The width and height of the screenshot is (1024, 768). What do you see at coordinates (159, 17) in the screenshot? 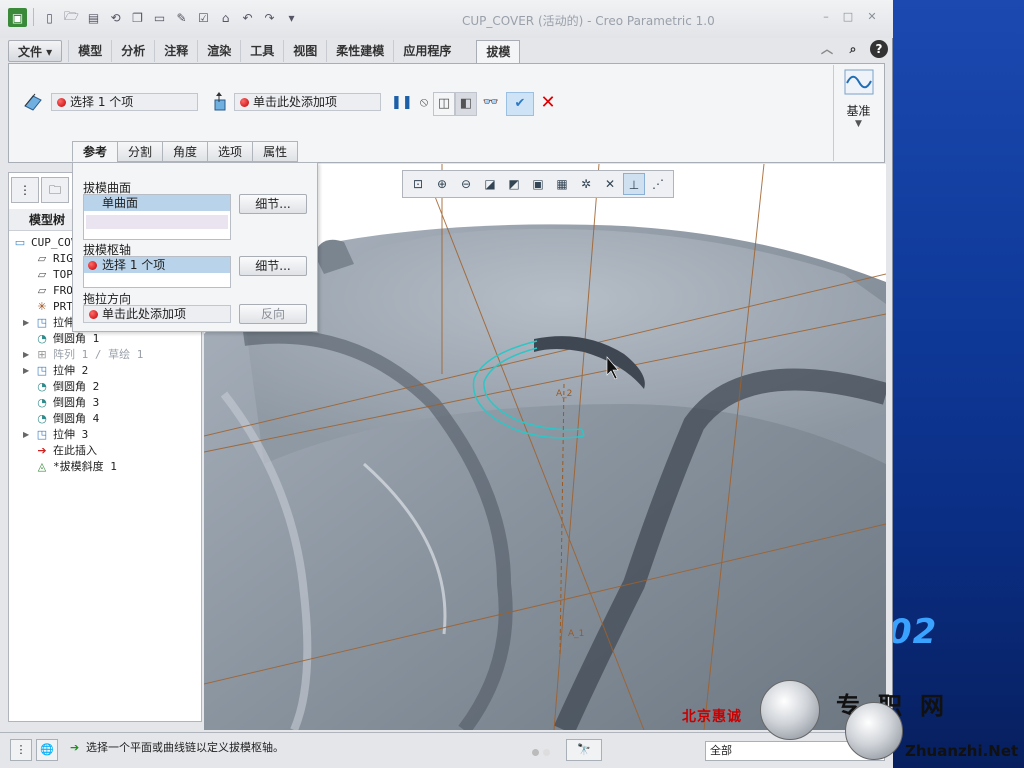
I see `window-icon: ▭` at bounding box center [159, 17].